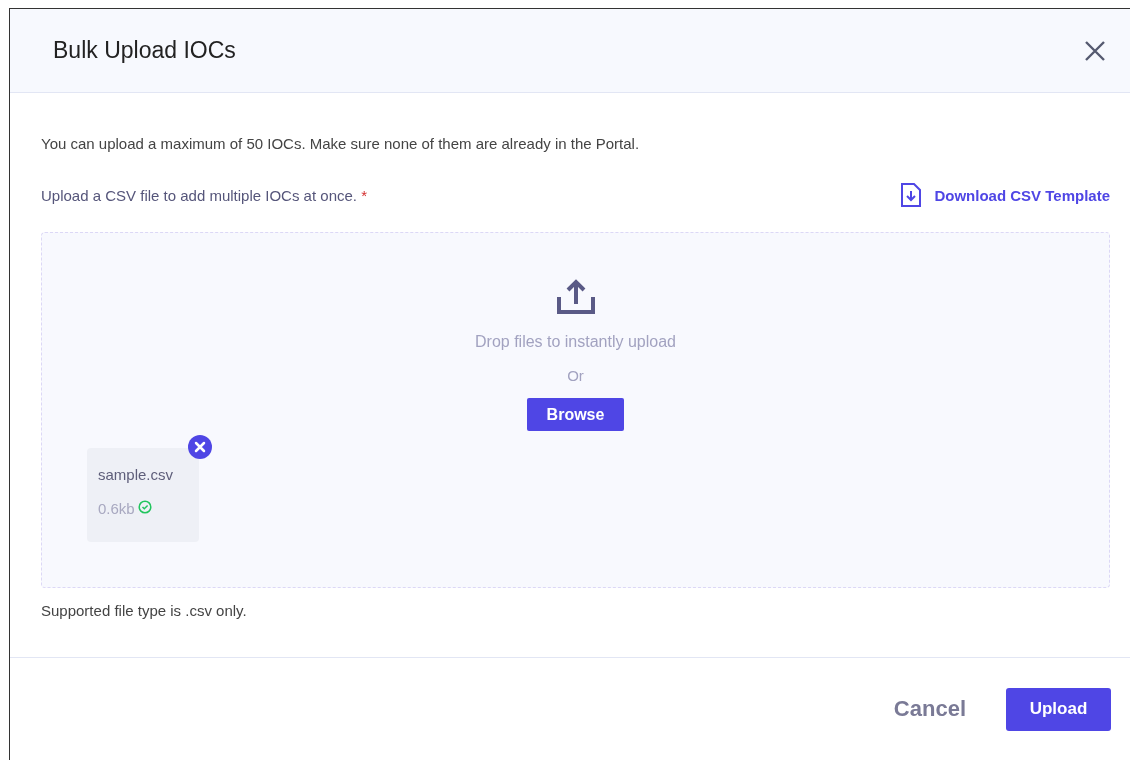  What do you see at coordinates (575, 375) in the screenshot?
I see `or-separator: Or` at bounding box center [575, 375].